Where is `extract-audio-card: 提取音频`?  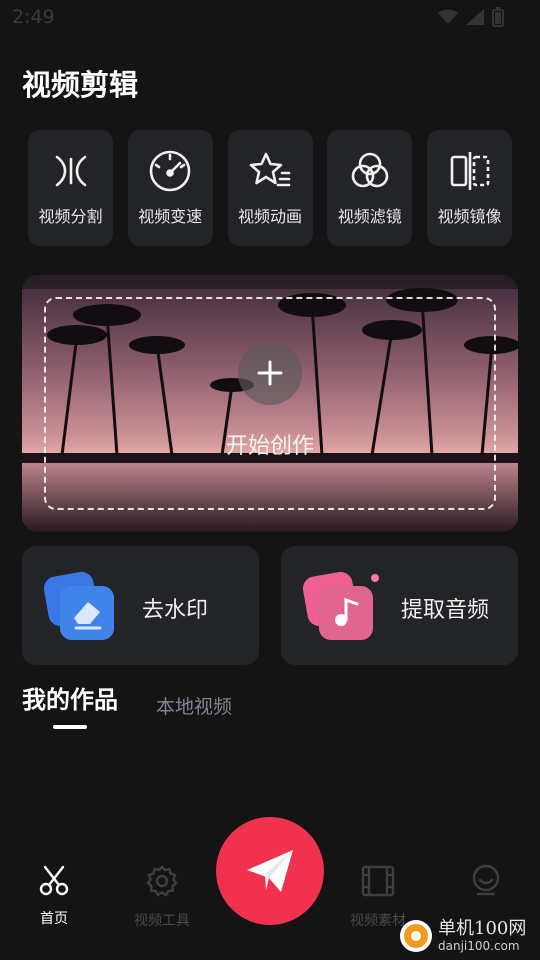
extract-audio-card: 提取音频 is located at coordinates (399, 605).